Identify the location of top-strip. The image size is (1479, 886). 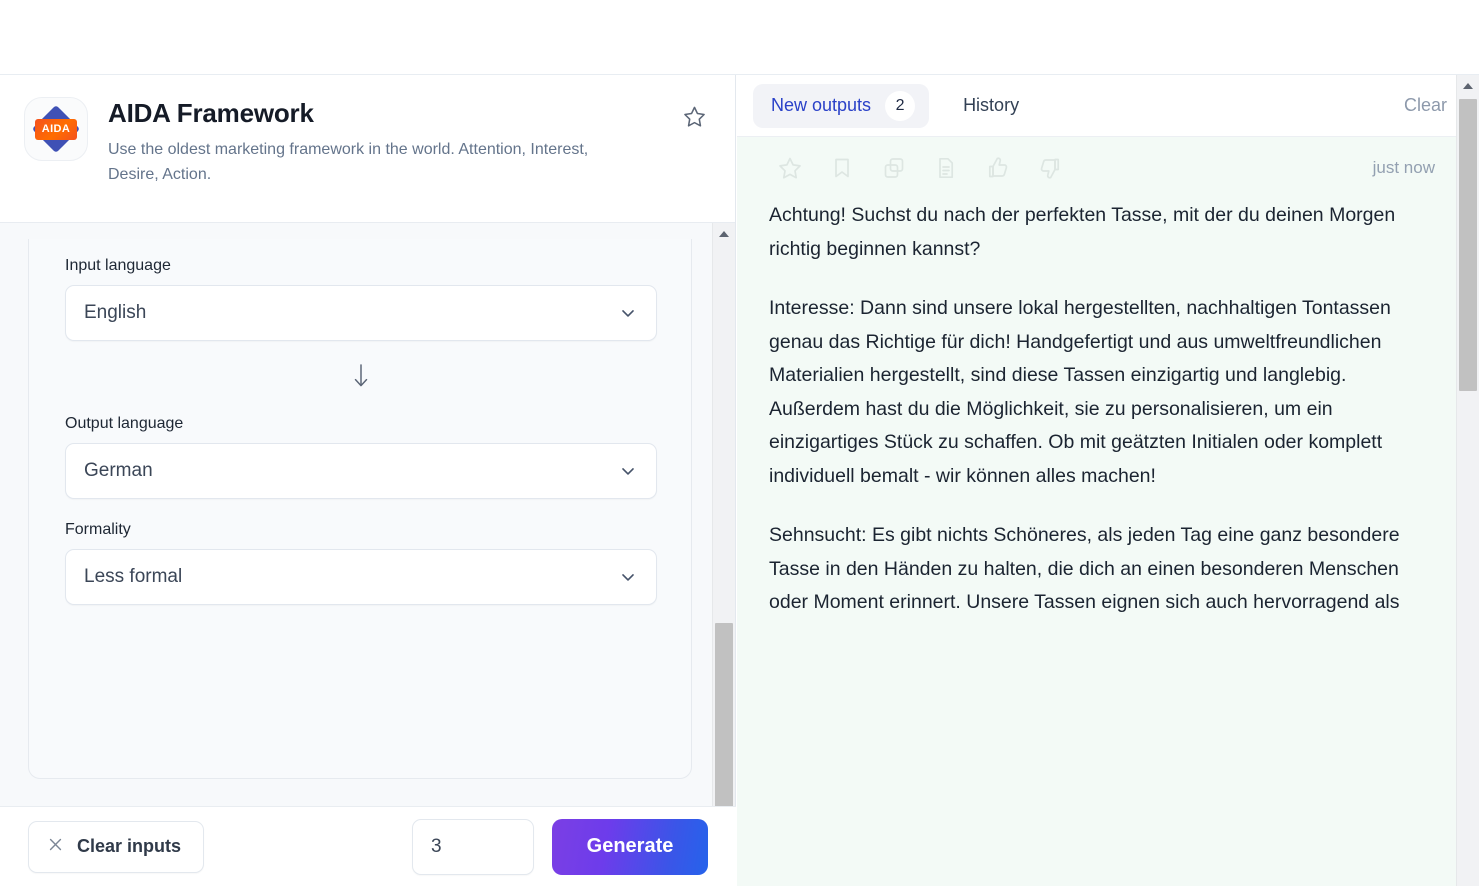
(739, 37).